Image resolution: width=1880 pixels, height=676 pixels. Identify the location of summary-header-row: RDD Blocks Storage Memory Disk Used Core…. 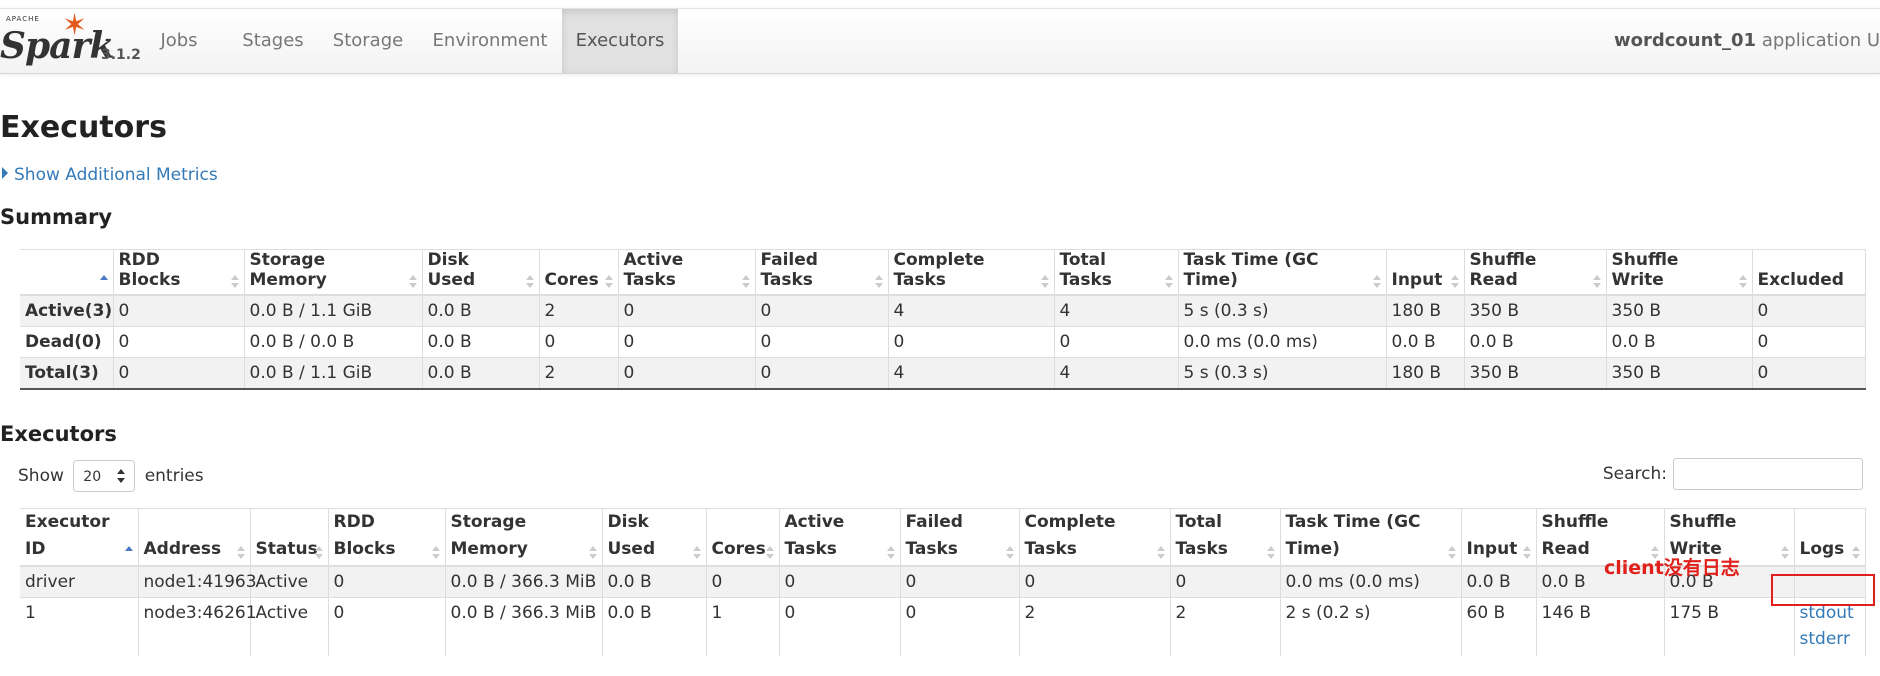
(943, 272).